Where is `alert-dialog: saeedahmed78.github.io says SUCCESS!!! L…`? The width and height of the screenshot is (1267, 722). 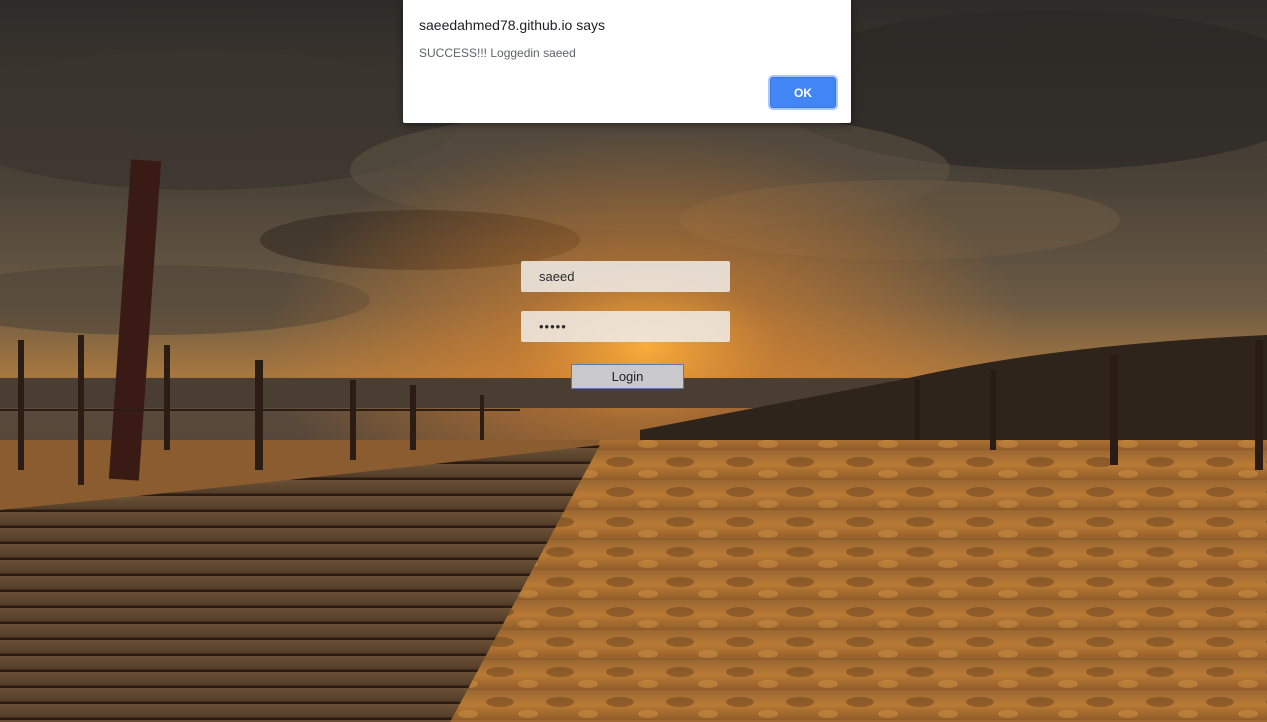 alert-dialog: saeedahmed78.github.io says SUCCESS!!! L… is located at coordinates (627, 61).